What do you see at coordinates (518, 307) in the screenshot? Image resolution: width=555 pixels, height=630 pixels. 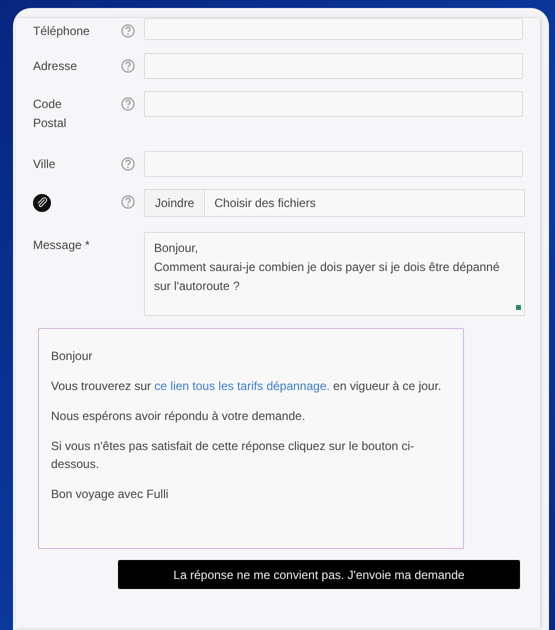 I see `resize-handle` at bounding box center [518, 307].